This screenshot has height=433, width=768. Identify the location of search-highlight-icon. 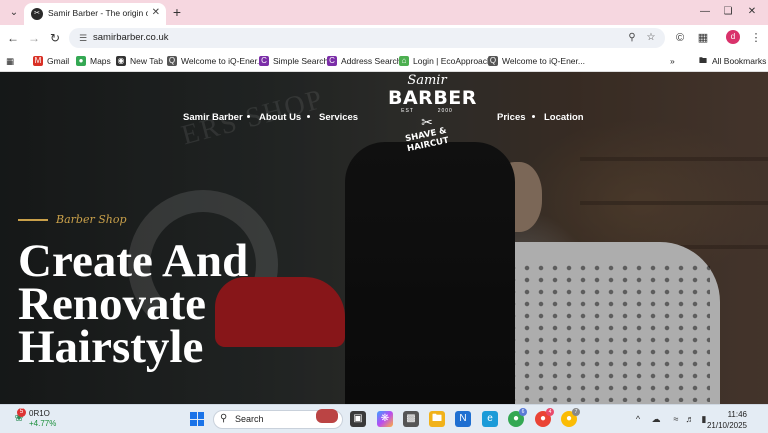
(327, 416).